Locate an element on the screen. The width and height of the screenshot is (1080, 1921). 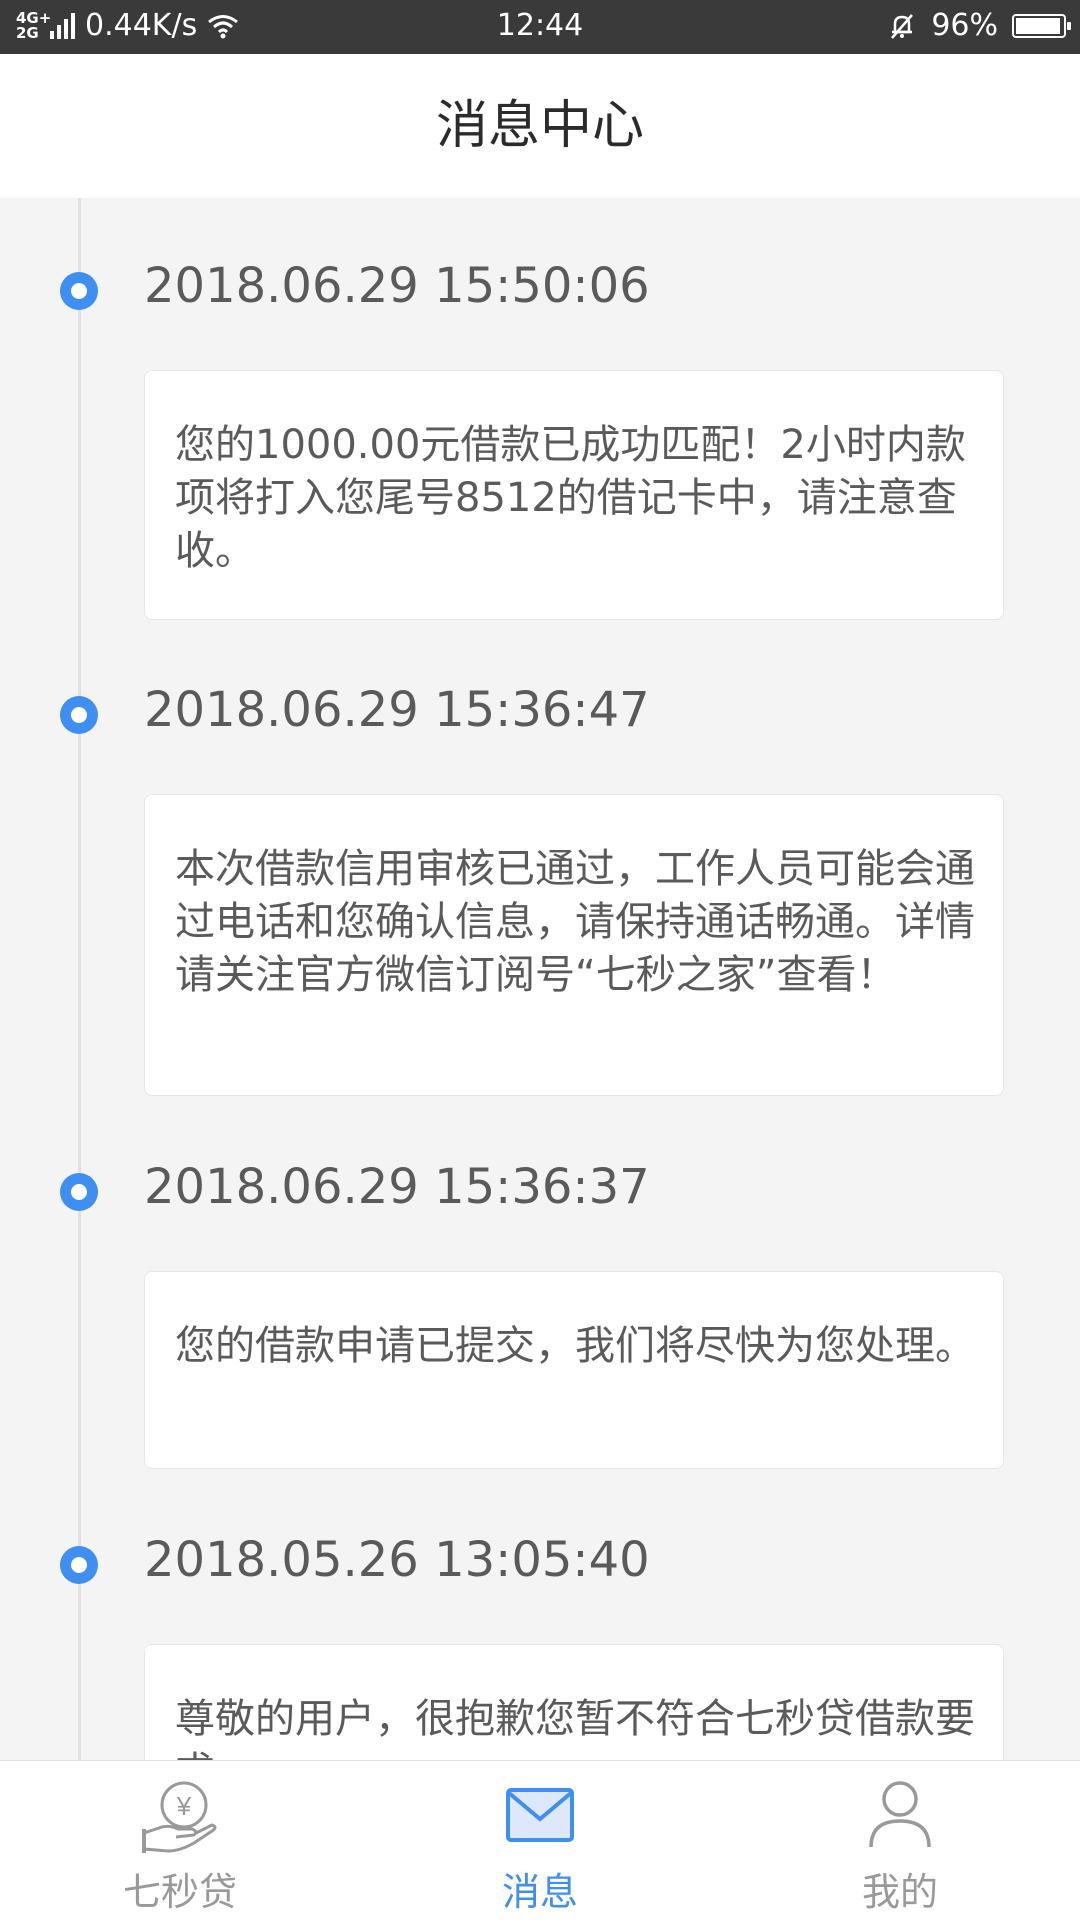
tab-profile: 我的 is located at coordinates (900, 1841).